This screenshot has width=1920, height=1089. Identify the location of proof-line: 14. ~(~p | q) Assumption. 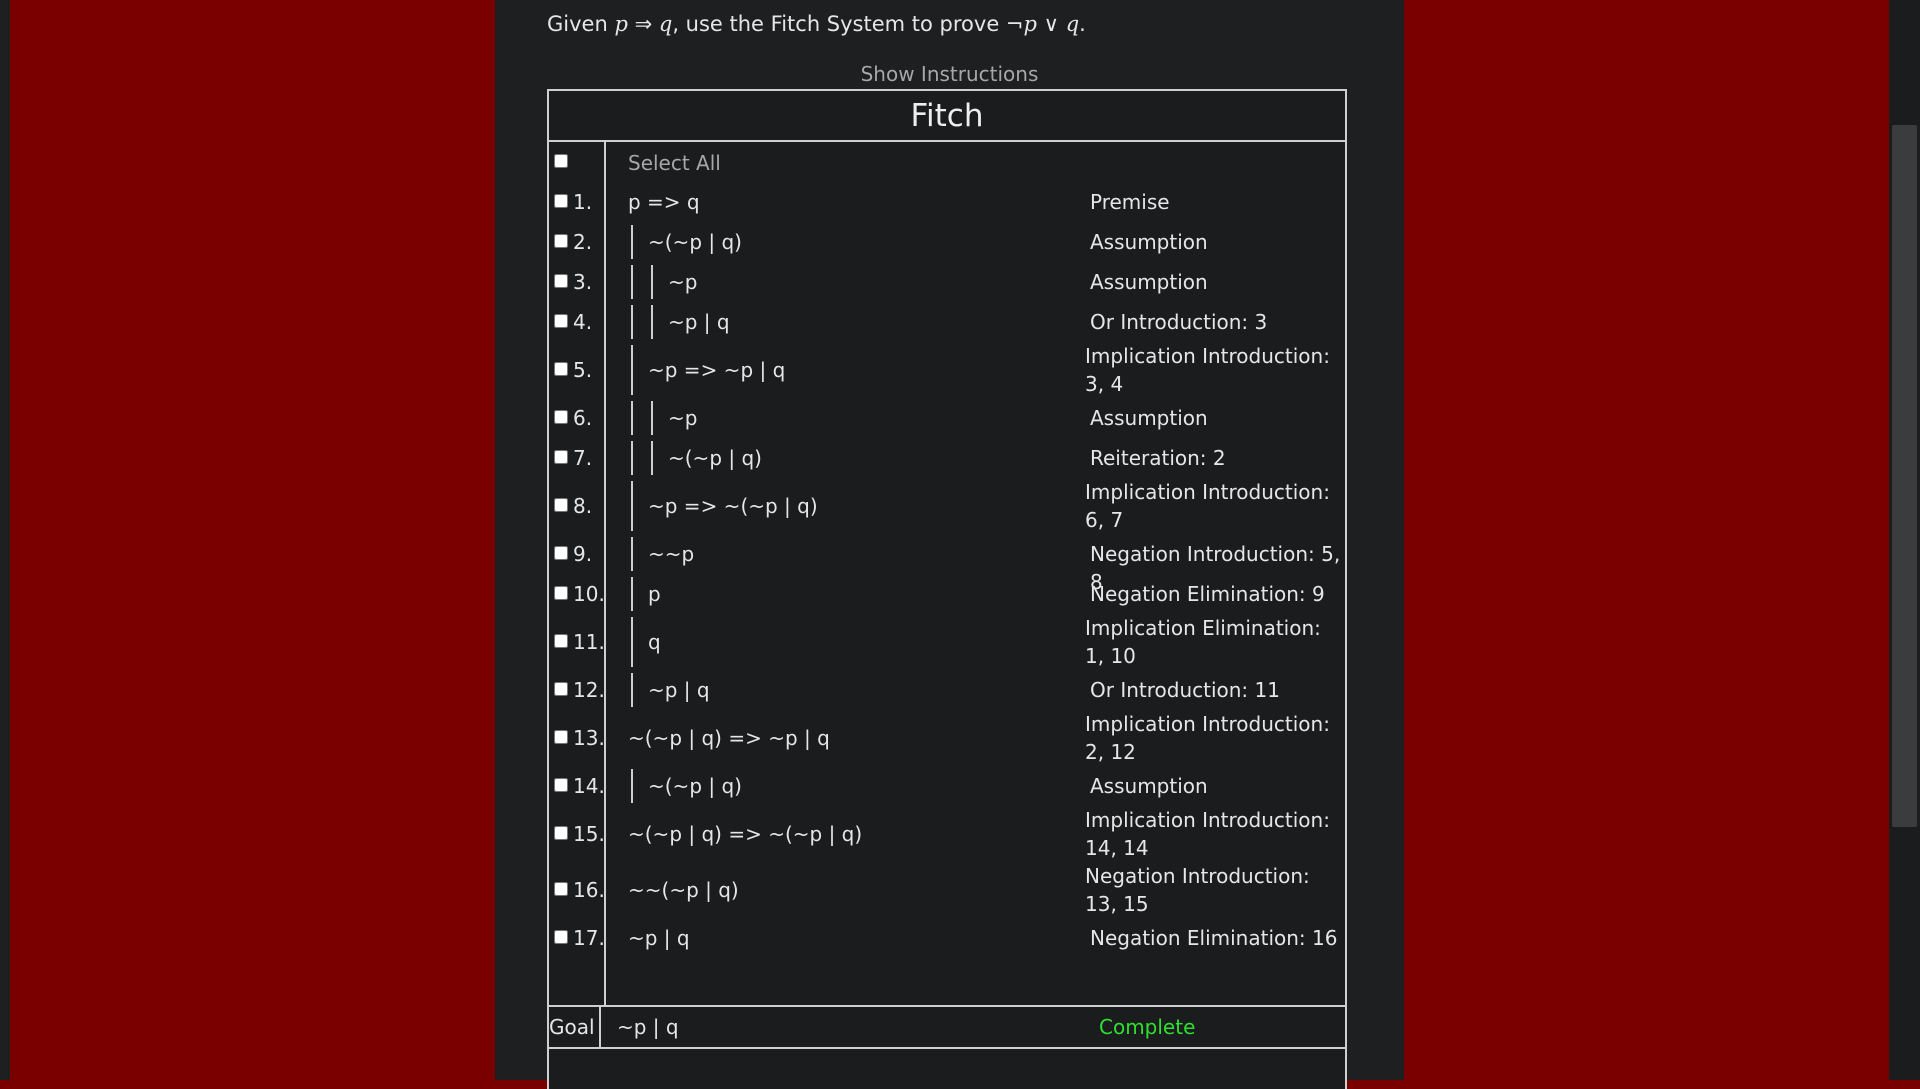
(947, 786).